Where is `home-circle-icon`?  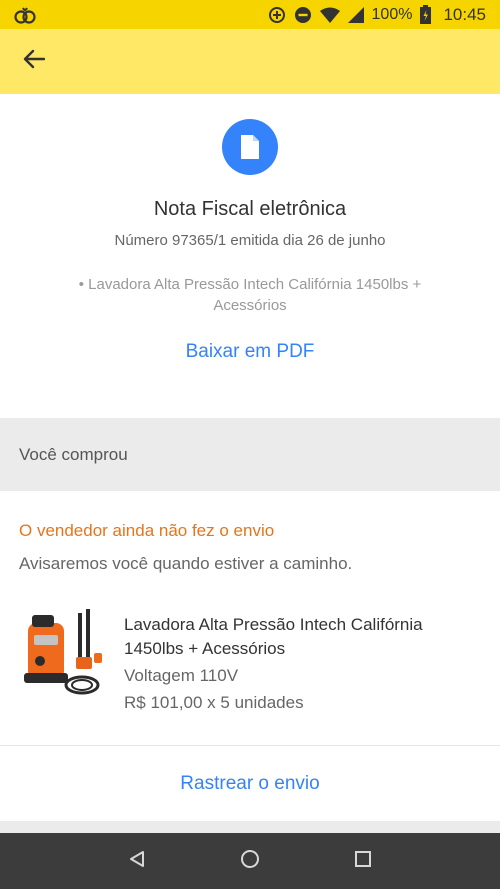
home-circle-icon is located at coordinates (250, 861).